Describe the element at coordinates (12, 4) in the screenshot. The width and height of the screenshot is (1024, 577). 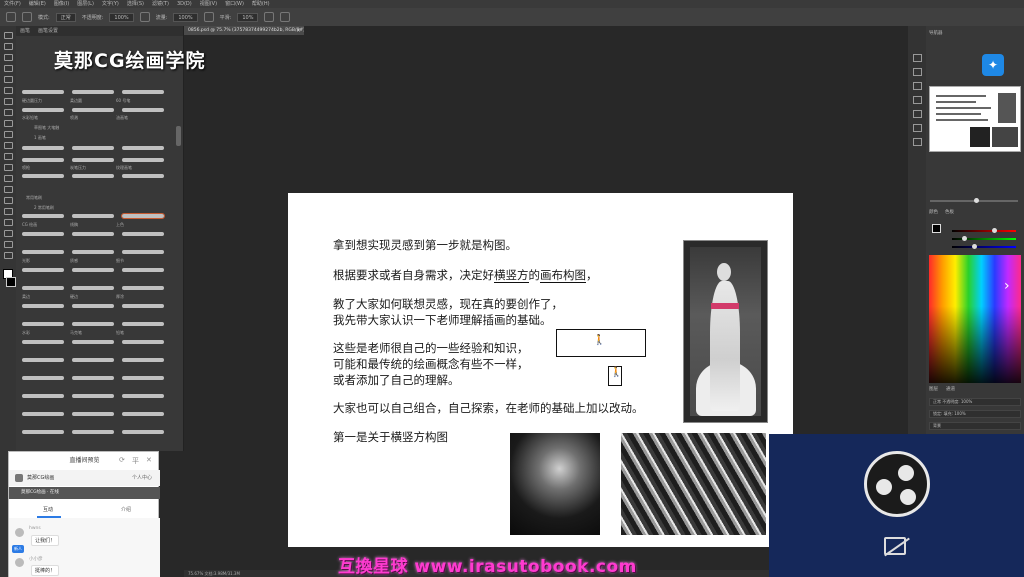
I see `menu-item: 文件(F)` at that location.